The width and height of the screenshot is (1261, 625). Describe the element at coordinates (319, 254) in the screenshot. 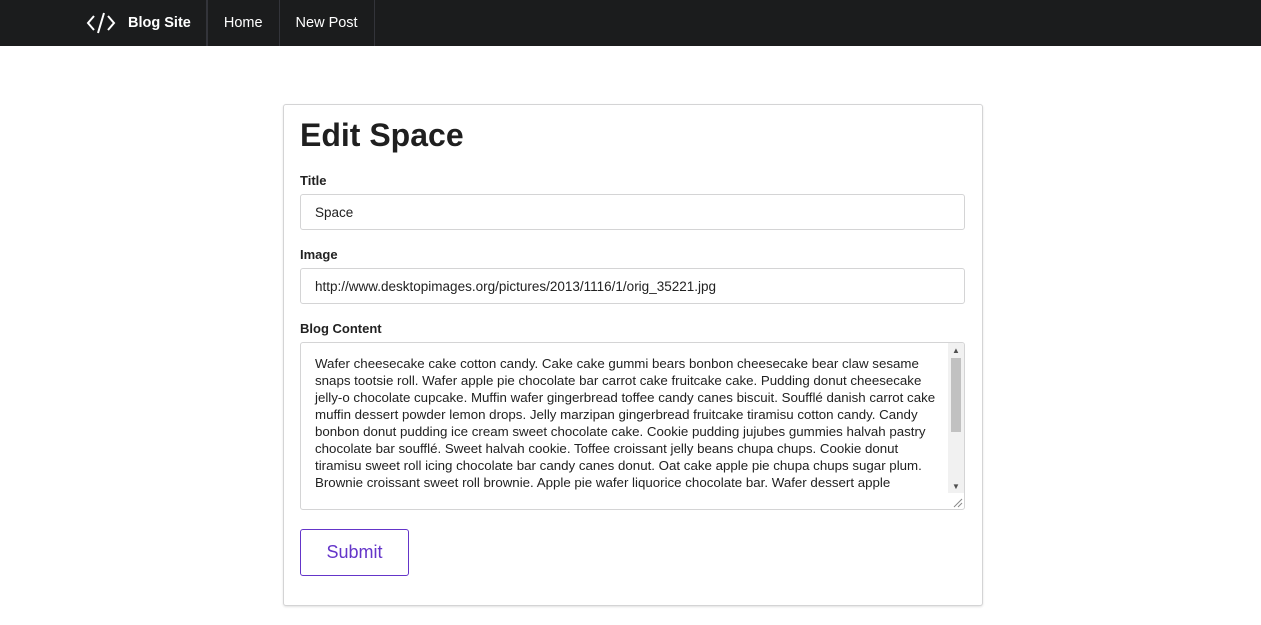

I see `image-label: Image` at that location.